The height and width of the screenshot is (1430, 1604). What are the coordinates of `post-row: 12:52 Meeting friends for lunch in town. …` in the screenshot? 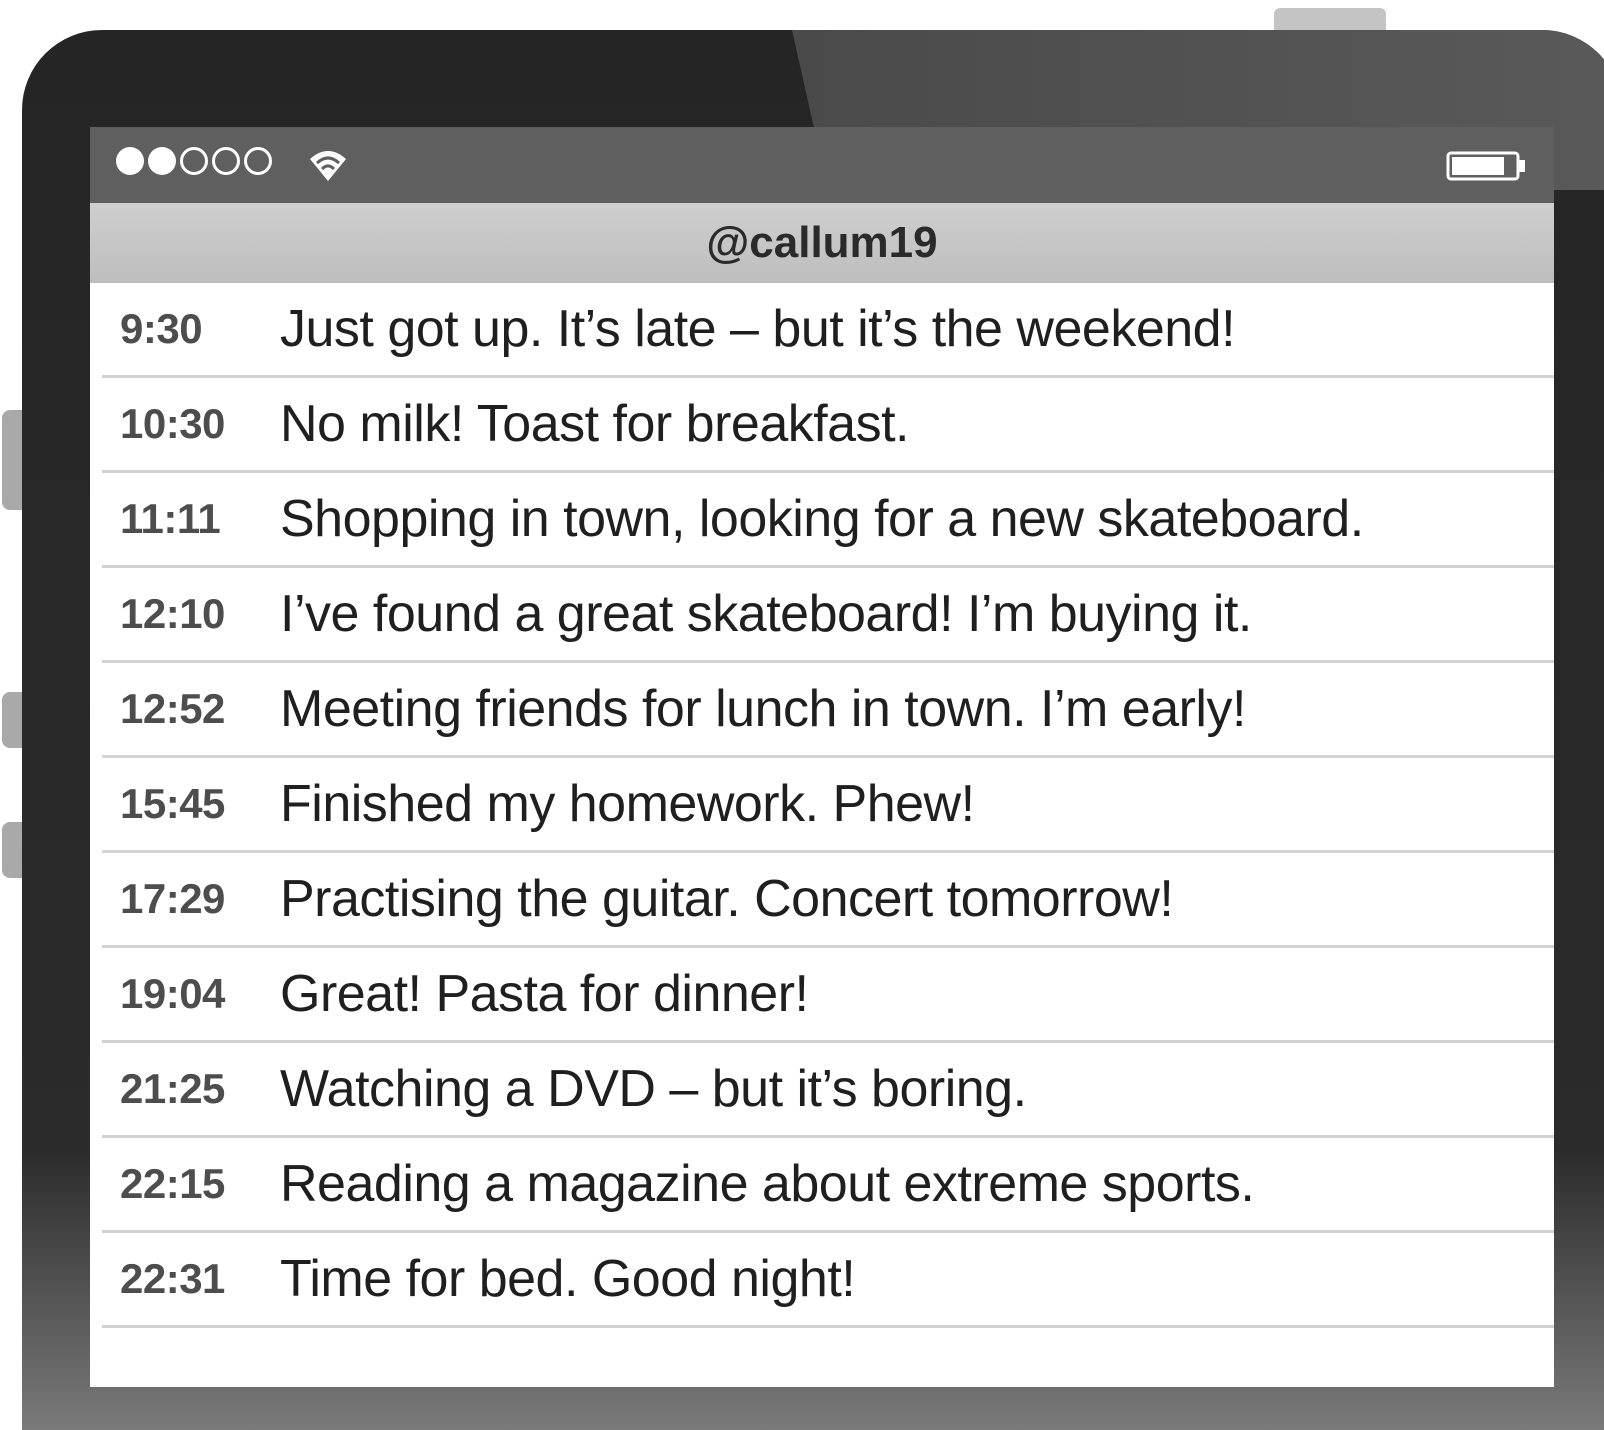 It's located at (828, 710).